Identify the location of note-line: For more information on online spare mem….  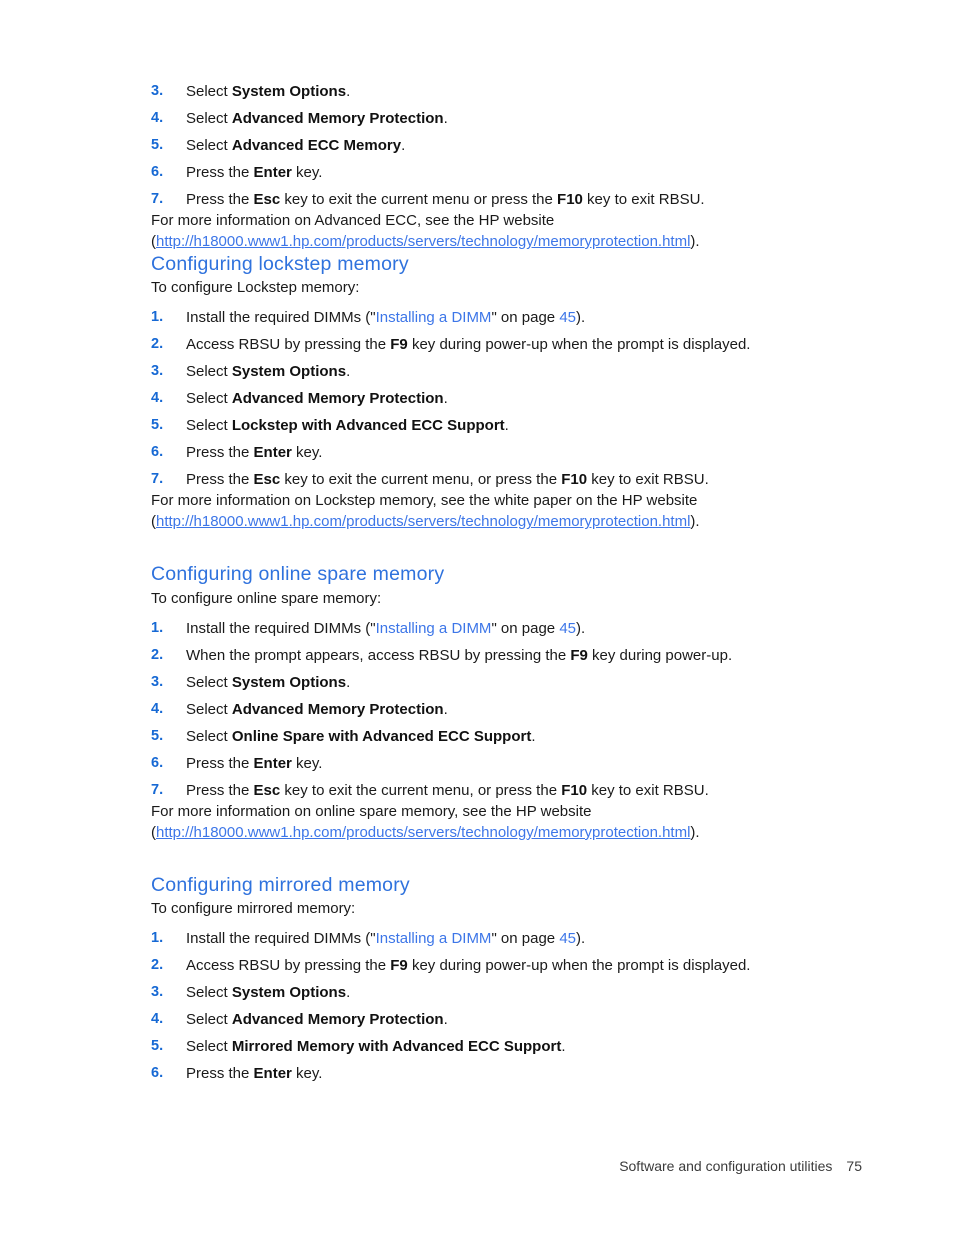
(371, 811).